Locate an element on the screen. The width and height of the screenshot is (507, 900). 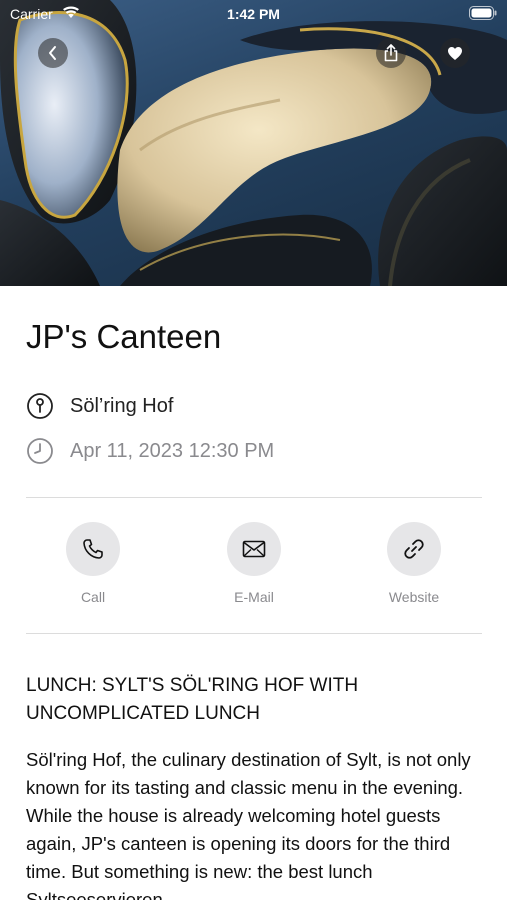
email-button: E-Mail is located at coordinates (254, 563).